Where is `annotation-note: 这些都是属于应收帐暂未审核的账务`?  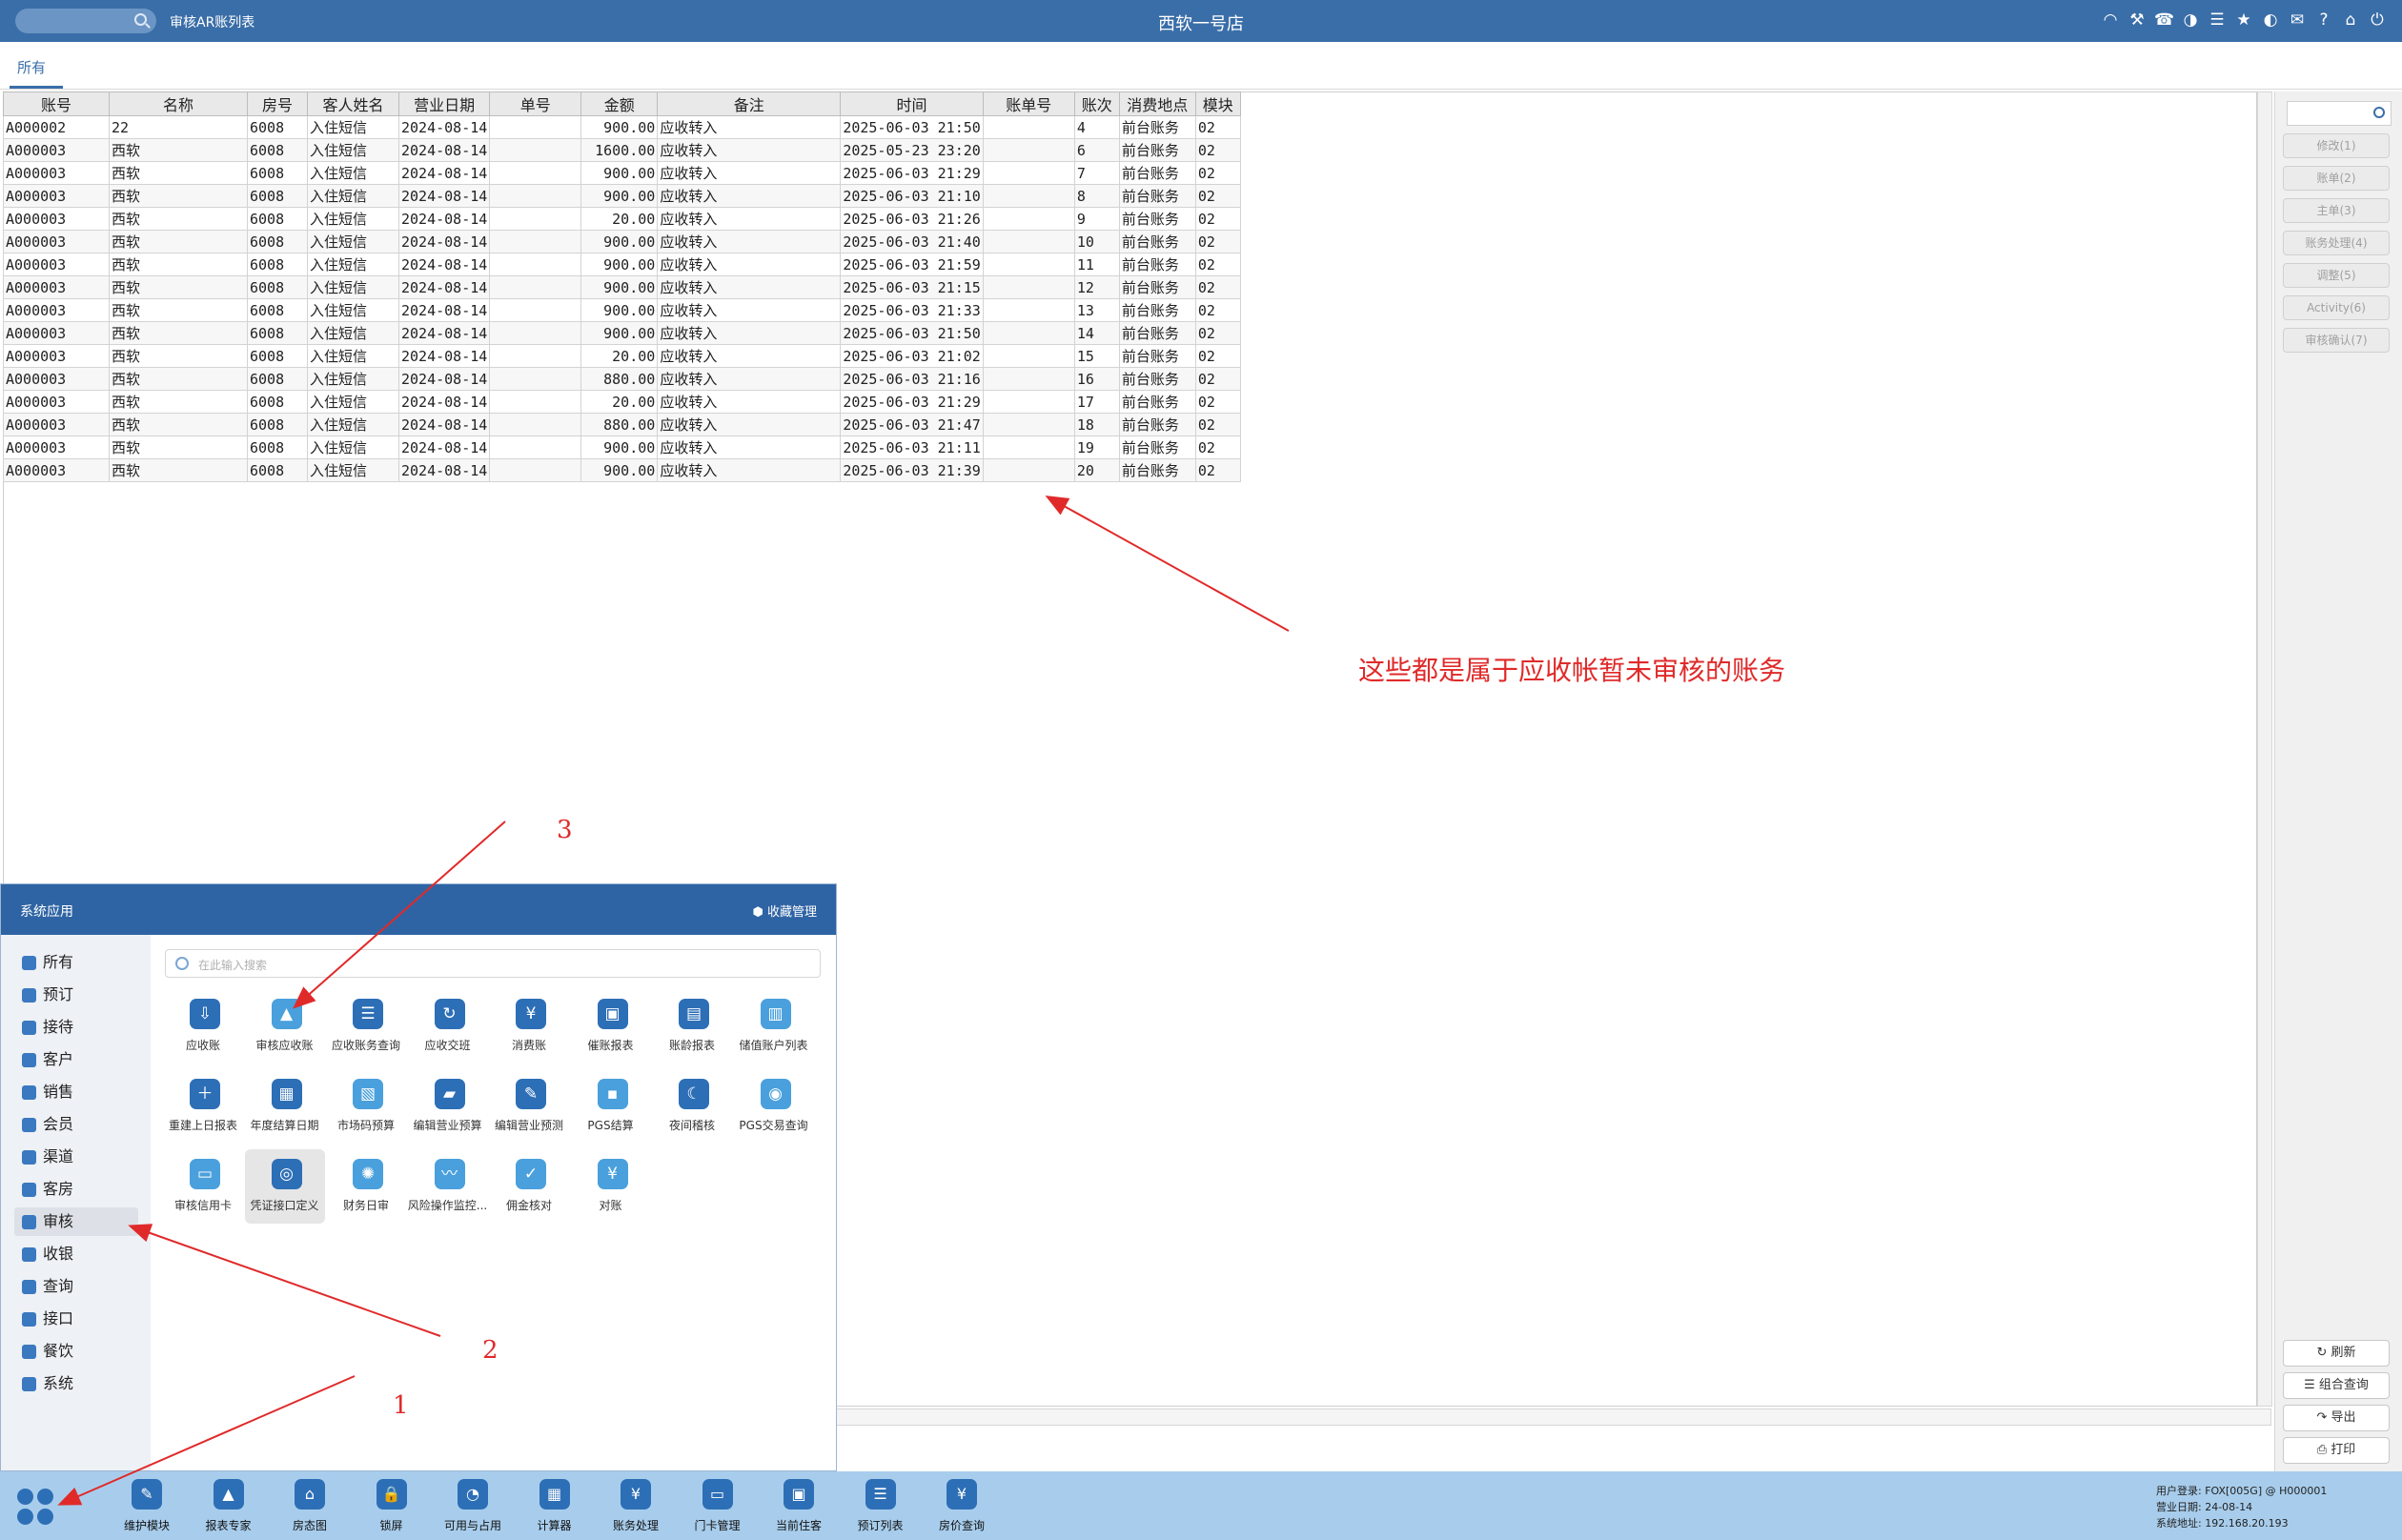 annotation-note: 这些都是属于应收帐暂未审核的账务 is located at coordinates (1572, 670).